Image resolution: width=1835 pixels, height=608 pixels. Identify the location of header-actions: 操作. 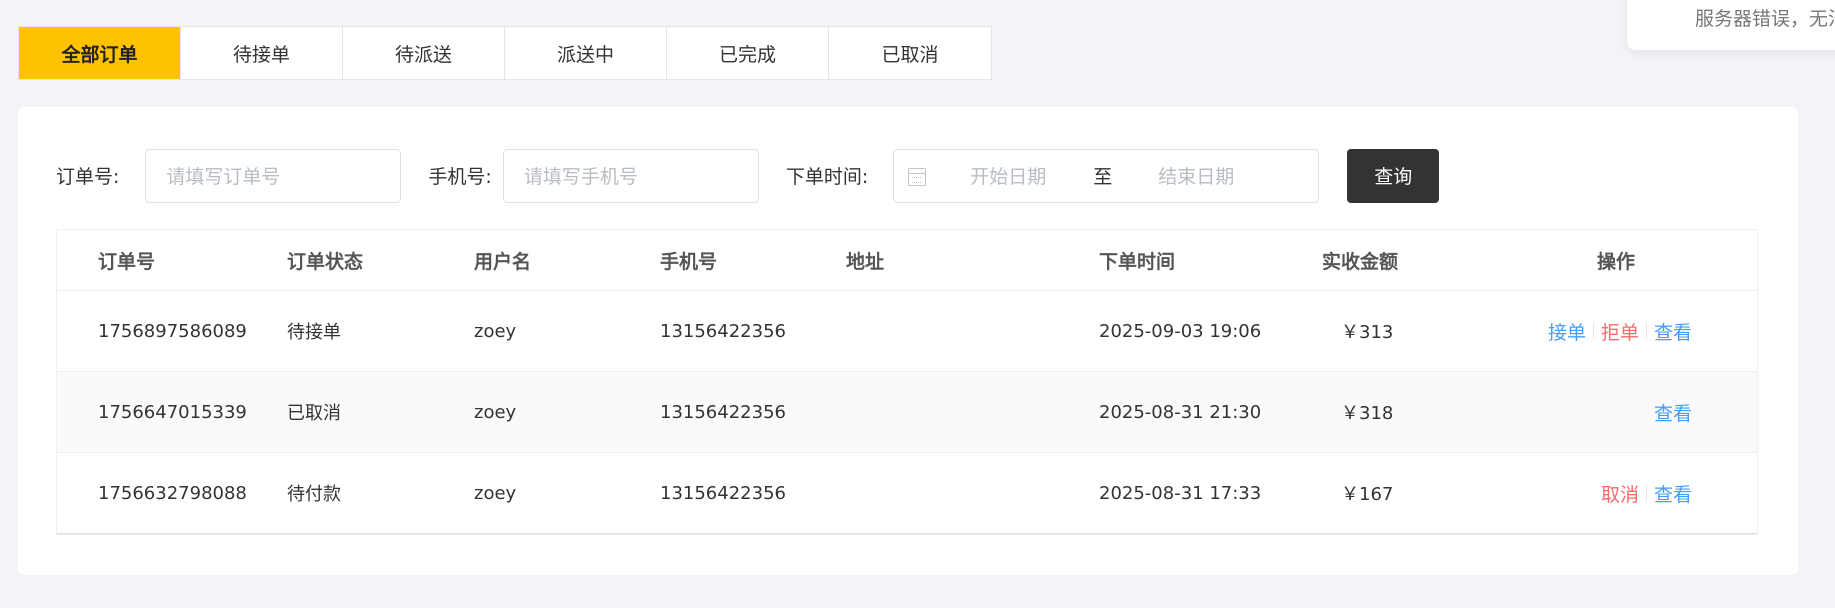
(1616, 261).